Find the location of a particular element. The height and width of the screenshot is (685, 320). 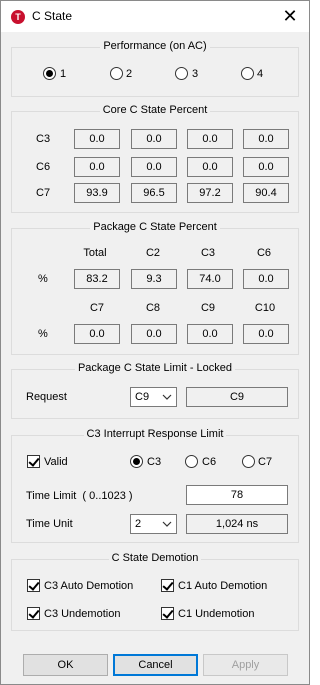

ok-button: OK is located at coordinates (65, 665).